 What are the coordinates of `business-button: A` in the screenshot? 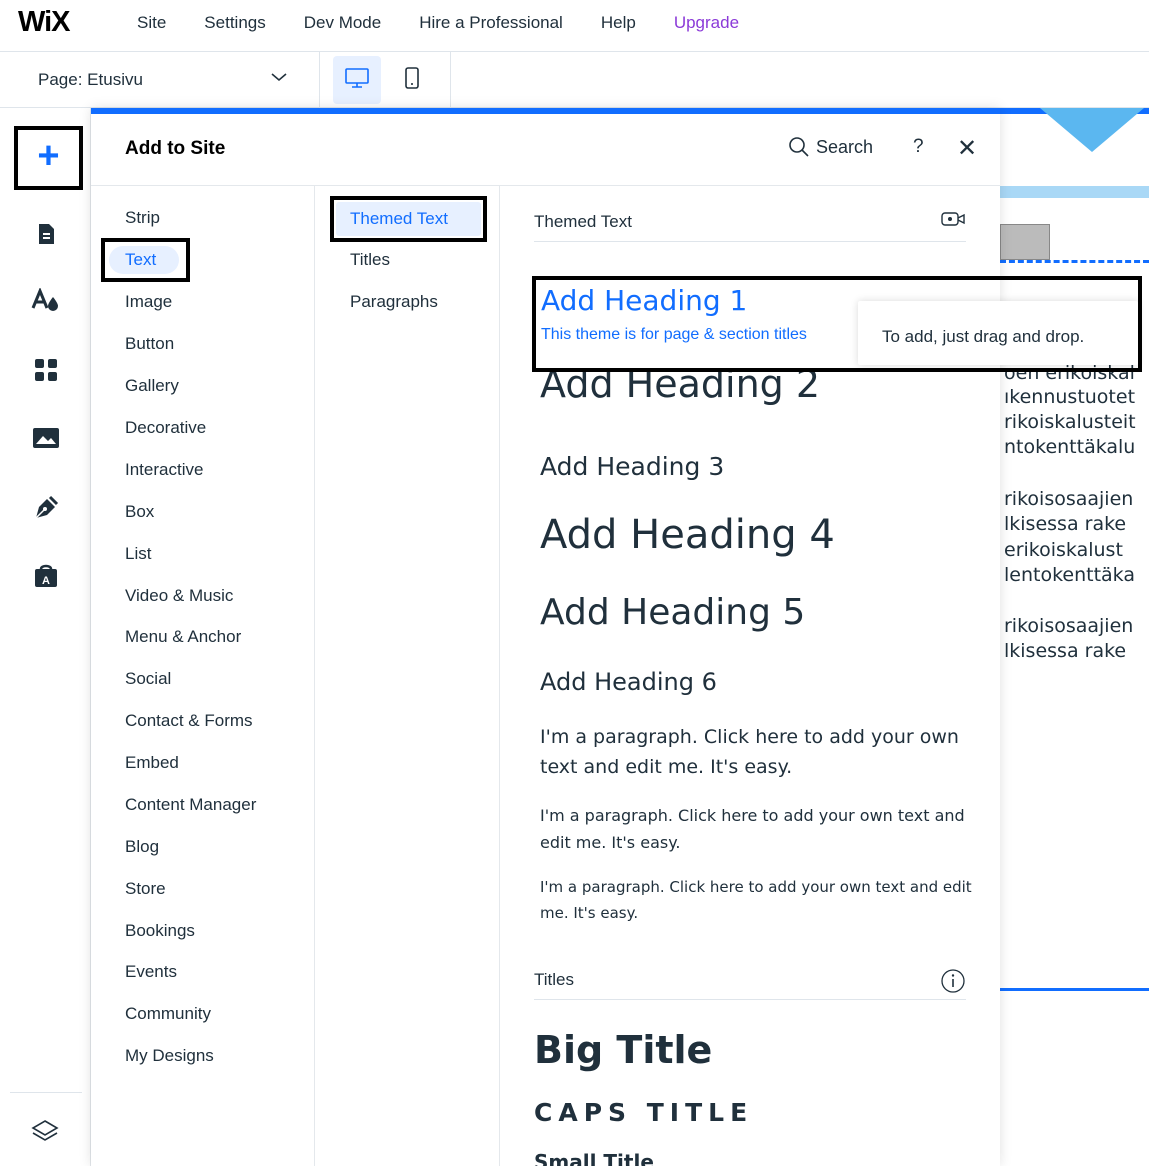 It's located at (46, 578).